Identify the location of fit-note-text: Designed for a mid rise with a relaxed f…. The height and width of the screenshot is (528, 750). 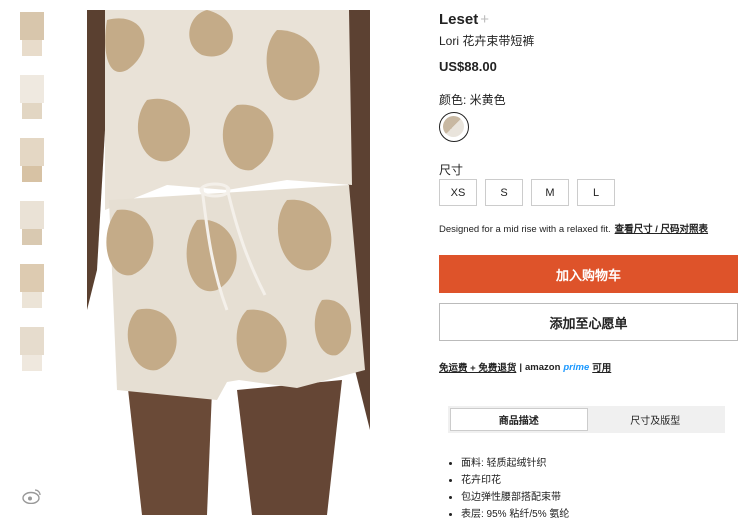
(525, 229).